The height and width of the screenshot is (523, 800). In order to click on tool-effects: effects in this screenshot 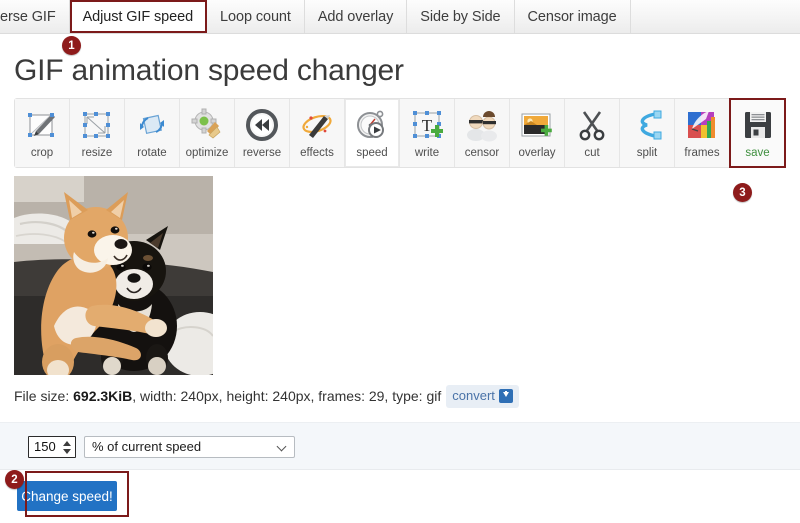, I will do `click(317, 133)`.